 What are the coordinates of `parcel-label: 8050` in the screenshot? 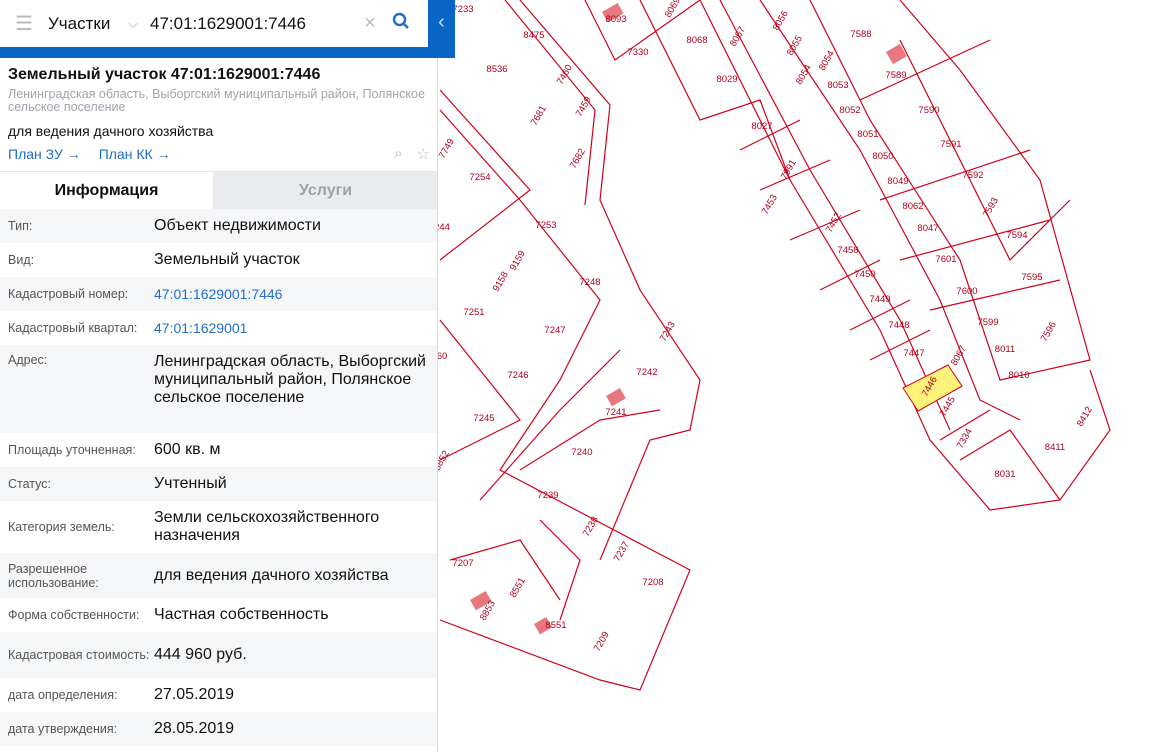 It's located at (882, 156).